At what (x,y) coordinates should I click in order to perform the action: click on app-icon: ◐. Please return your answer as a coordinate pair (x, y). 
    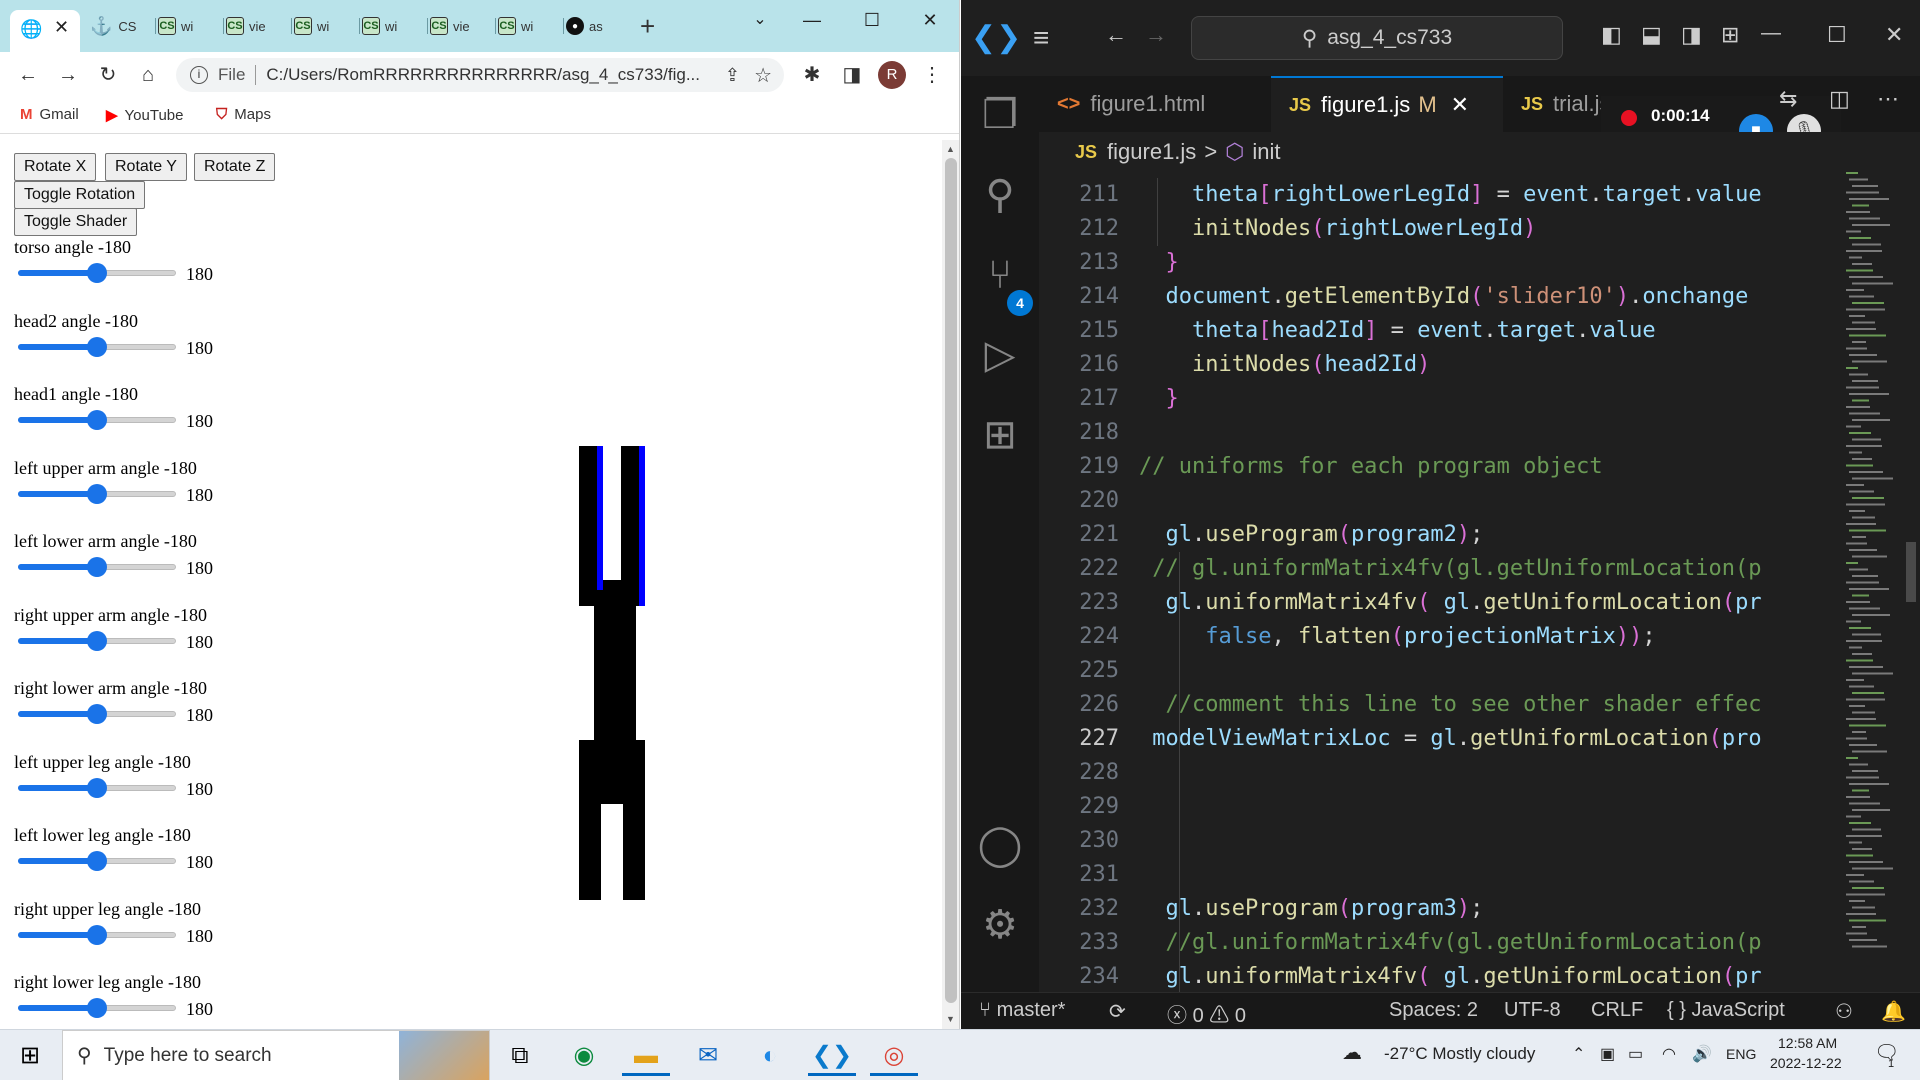
    Looking at the image, I should click on (770, 1056).